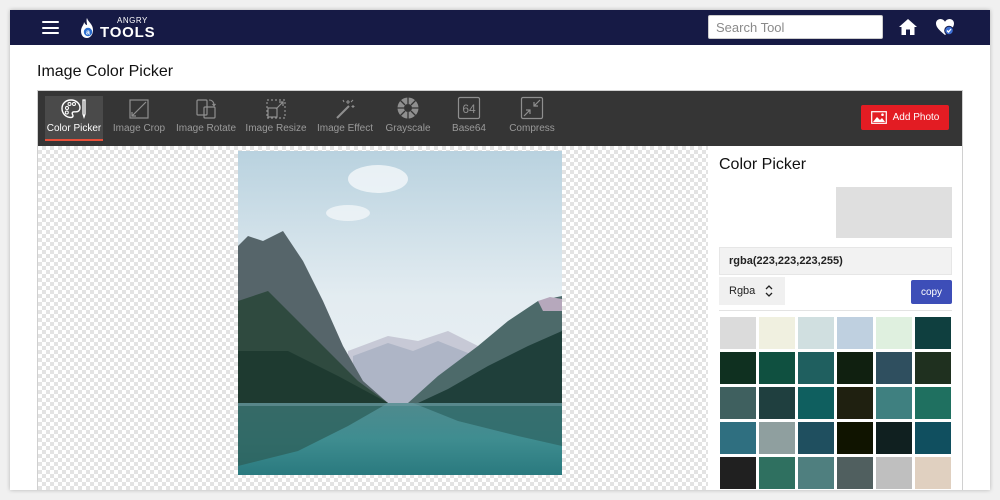 Image resolution: width=1000 pixels, height=500 pixels. What do you see at coordinates (500, 27) in the screenshot?
I see `top-nav-bar: a ANGRY TOOLS` at bounding box center [500, 27].